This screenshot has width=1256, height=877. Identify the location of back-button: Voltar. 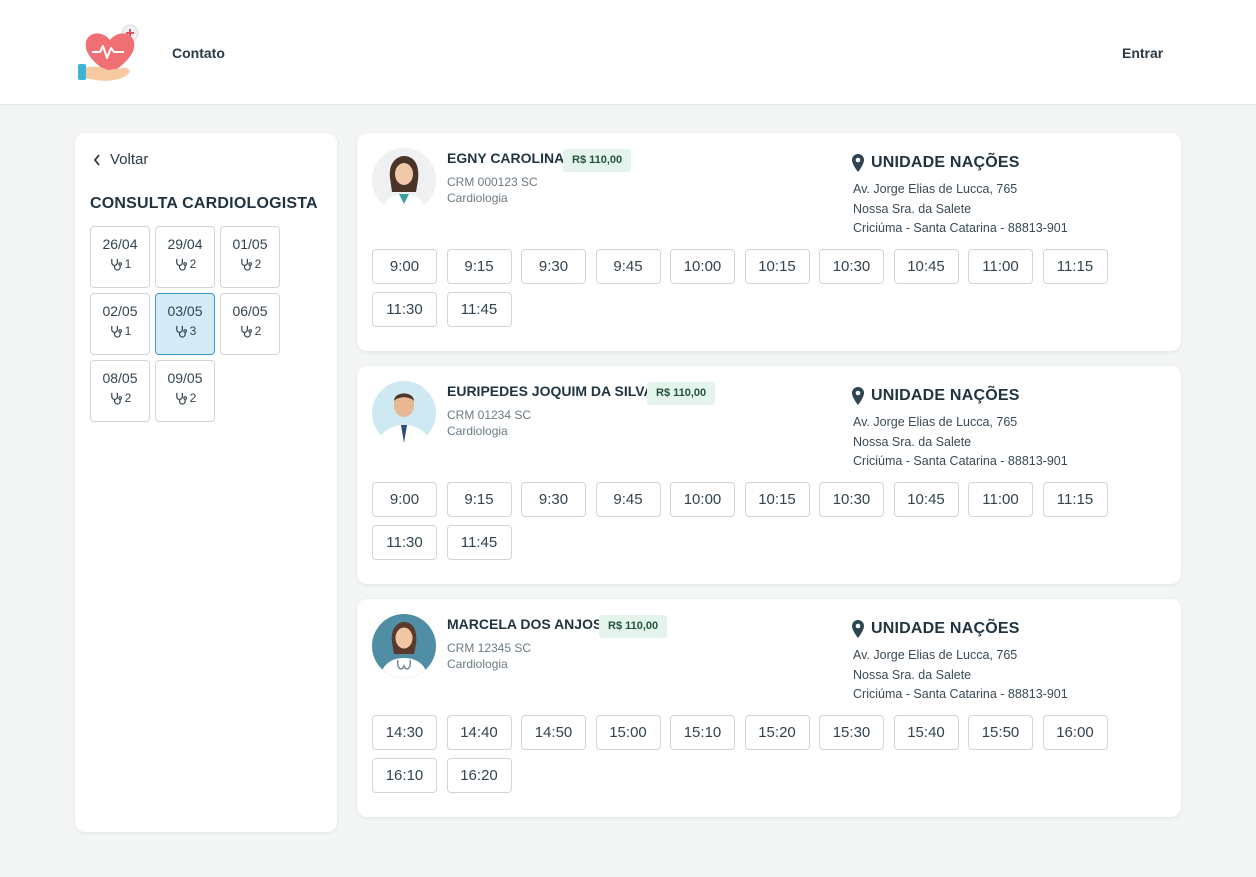
(120, 159).